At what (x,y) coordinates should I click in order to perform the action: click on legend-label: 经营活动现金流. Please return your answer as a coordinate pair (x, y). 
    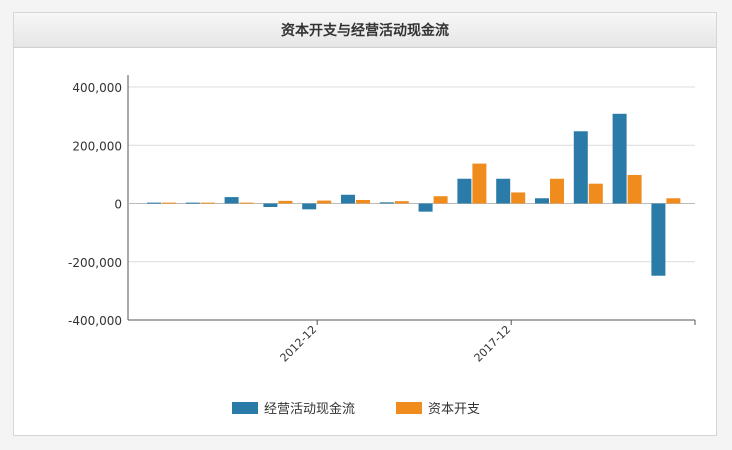
    Looking at the image, I should click on (309, 409).